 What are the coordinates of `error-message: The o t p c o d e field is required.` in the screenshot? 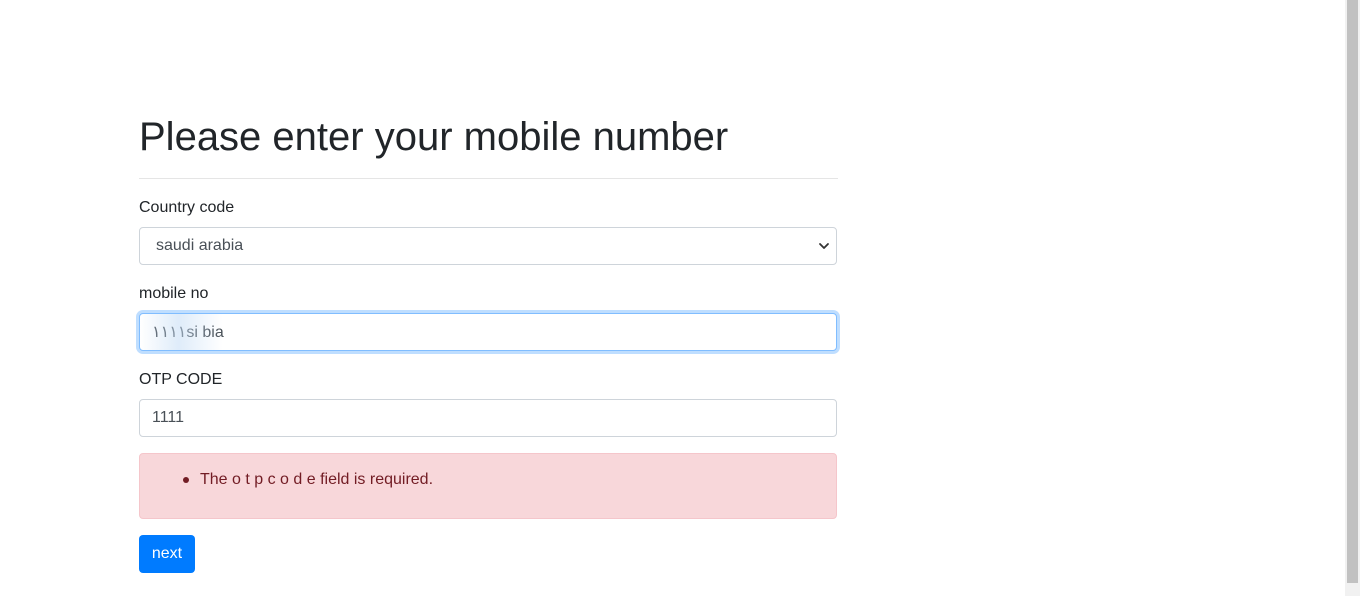 It's located at (317, 479).